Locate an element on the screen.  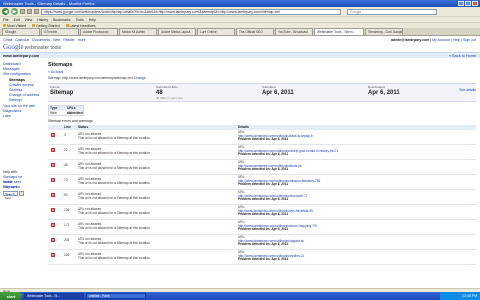
reload-button is located at coordinates (22, 11).